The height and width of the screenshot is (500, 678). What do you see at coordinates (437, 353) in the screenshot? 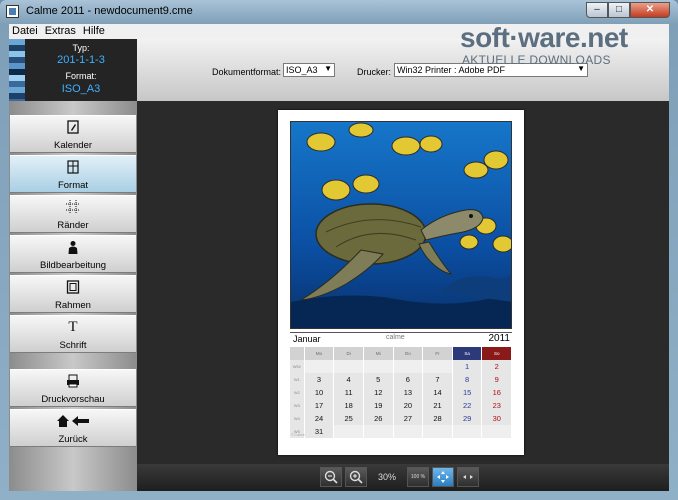
I see `weekday-header: Fr` at bounding box center [437, 353].